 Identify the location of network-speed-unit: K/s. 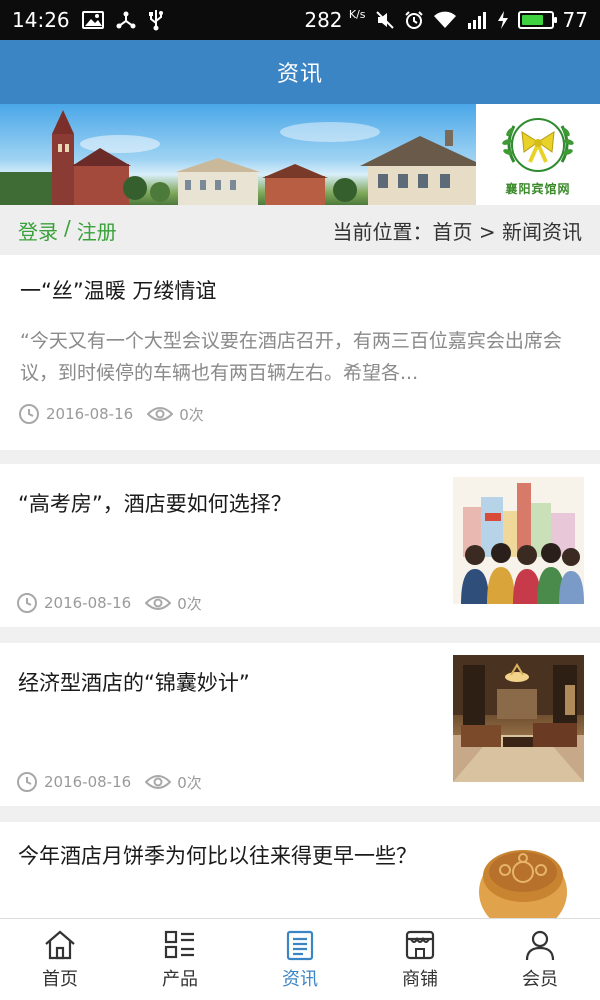
(357, 14).